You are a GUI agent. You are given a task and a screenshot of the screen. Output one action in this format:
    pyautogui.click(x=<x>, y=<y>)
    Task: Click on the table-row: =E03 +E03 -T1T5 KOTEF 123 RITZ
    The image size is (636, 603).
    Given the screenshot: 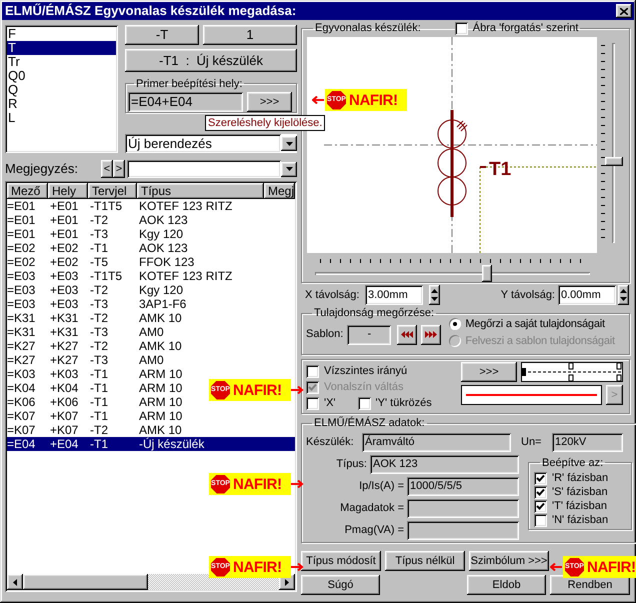 What is the action you would take?
    pyautogui.click(x=119, y=276)
    